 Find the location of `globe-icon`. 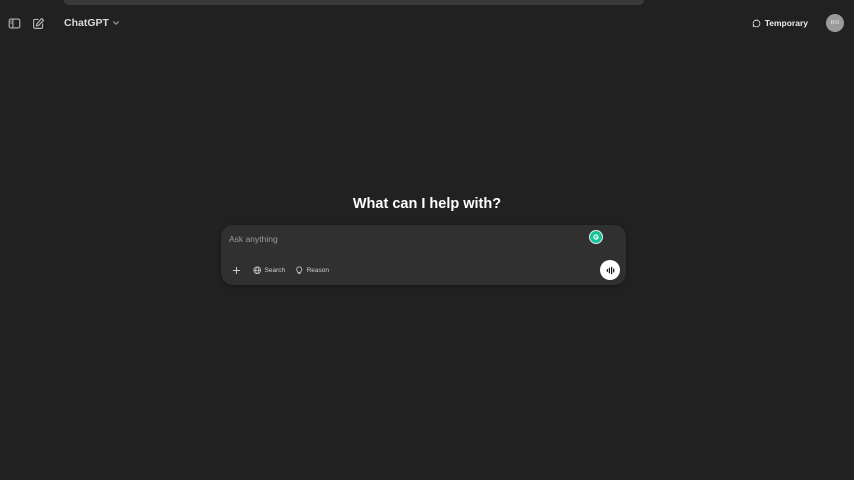

globe-icon is located at coordinates (257, 270).